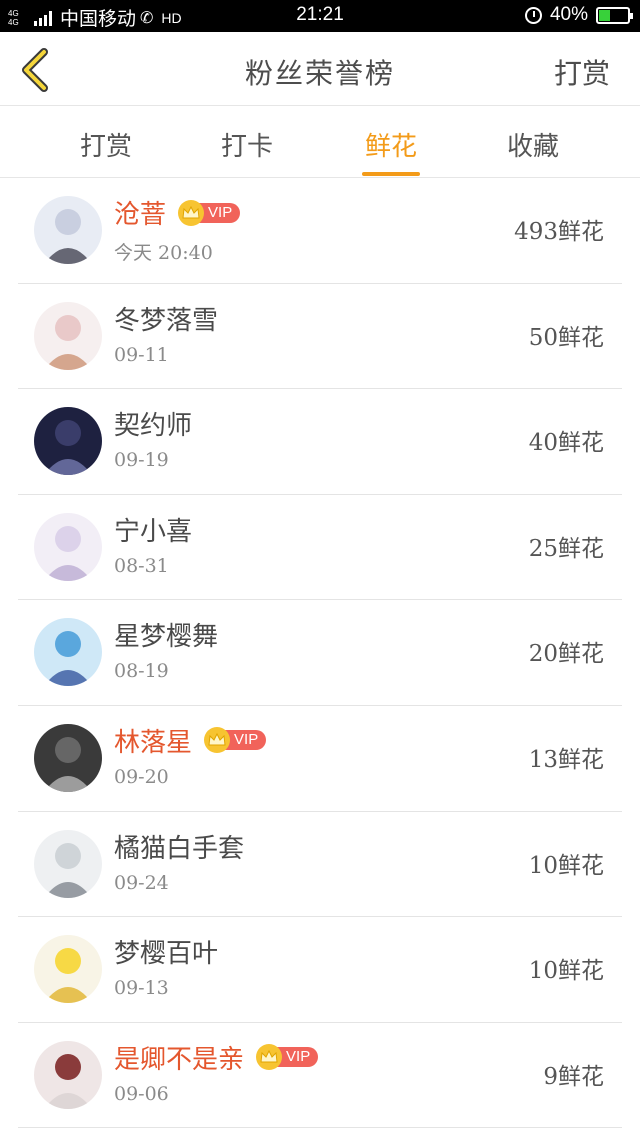  I want to click on tab-flowers: 鲜花, so click(391, 144).